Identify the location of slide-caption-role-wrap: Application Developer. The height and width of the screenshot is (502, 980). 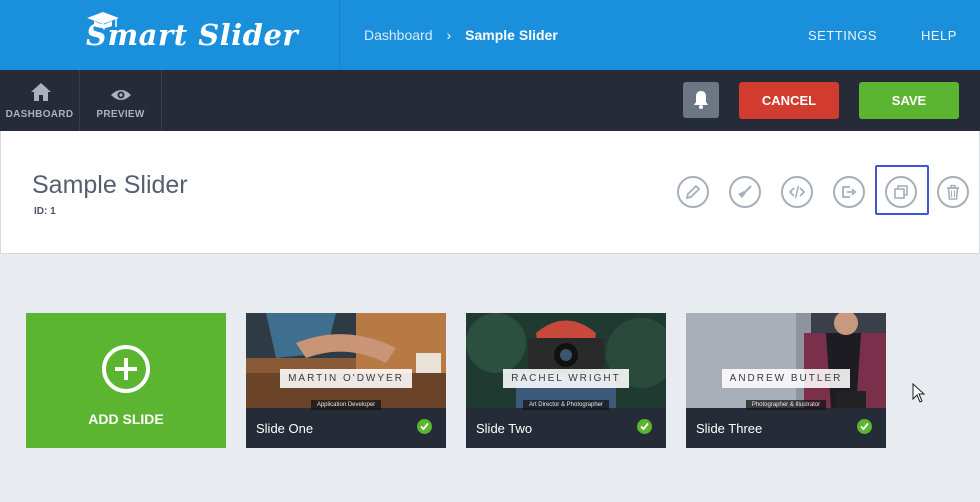
(346, 402).